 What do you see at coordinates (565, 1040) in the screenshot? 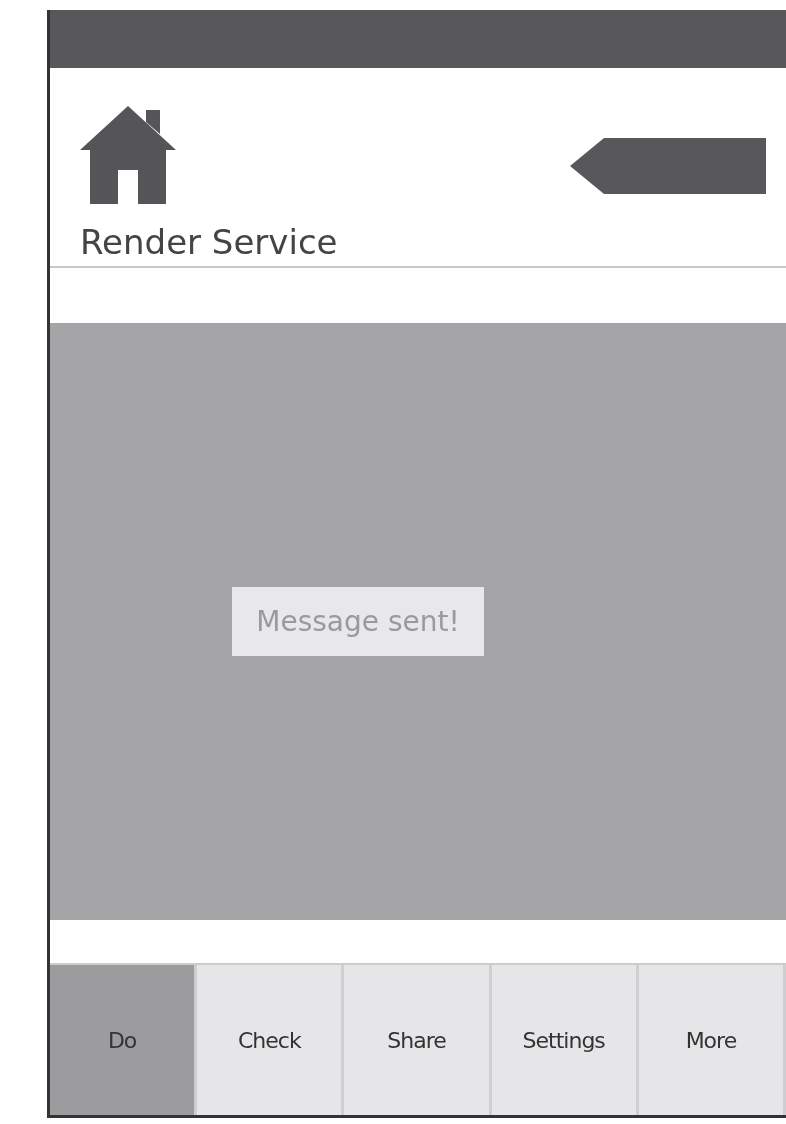
I see `tab: Settings` at bounding box center [565, 1040].